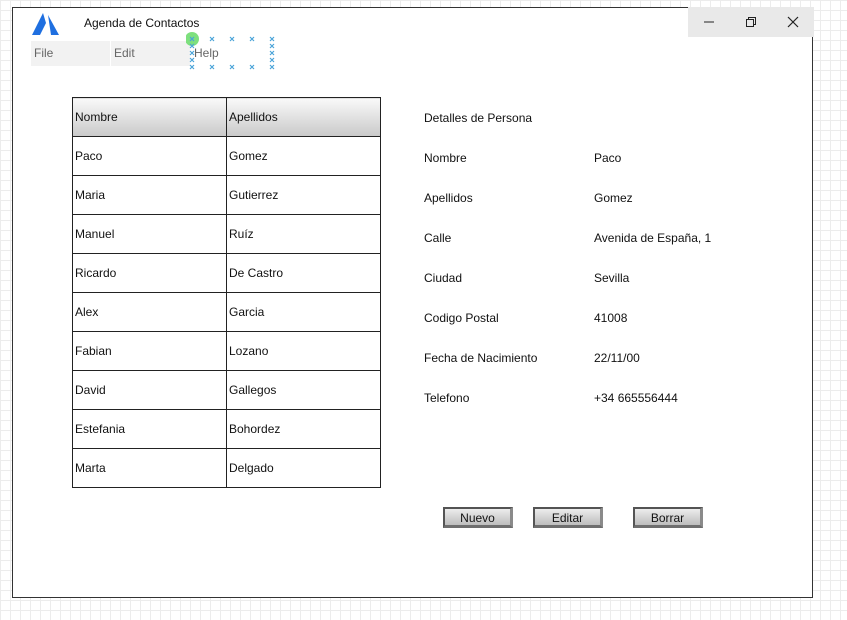  I want to click on table-row: David Gallegos, so click(226, 390).